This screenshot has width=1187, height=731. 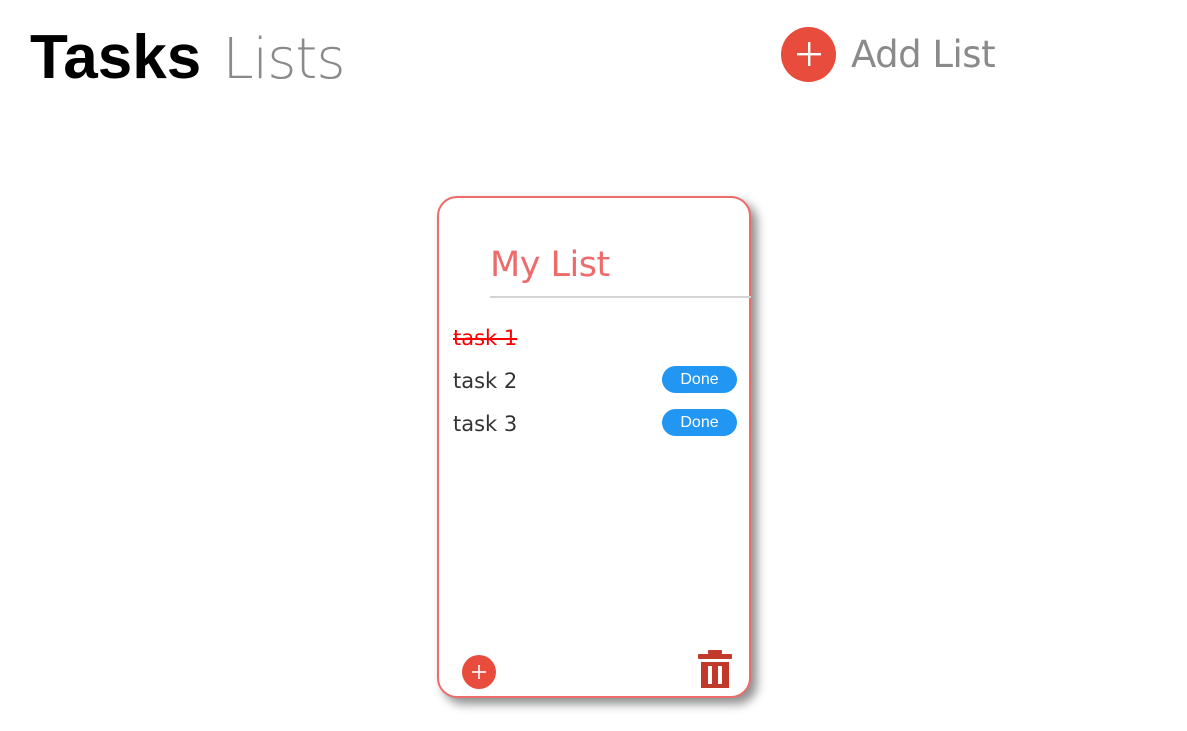 I want to click on trash-icon, so click(x=715, y=669).